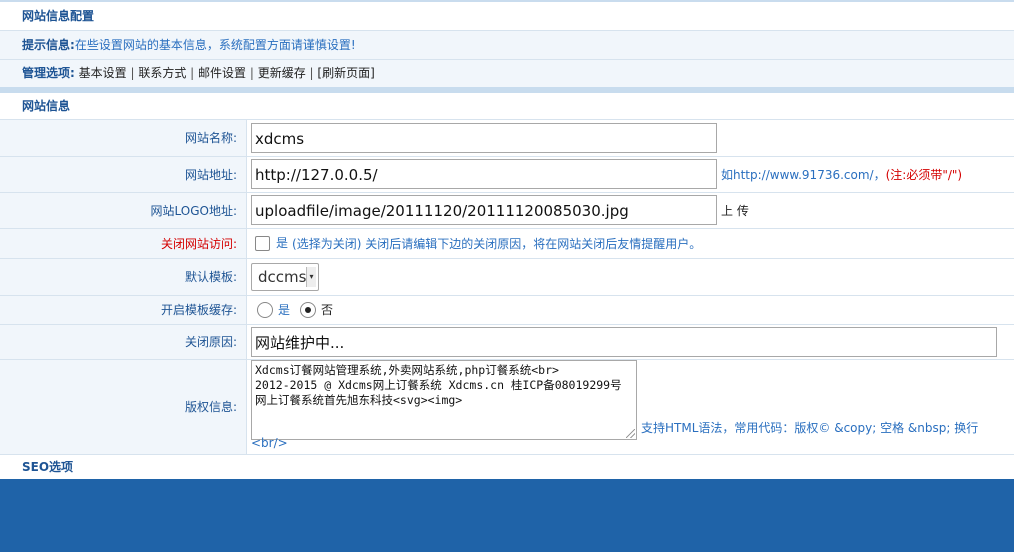  I want to click on close-site-note: (选择为关闭) 关闭后请编辑下边的关闭原因，将在网站关闭后友情提醒用户。, so click(497, 244).